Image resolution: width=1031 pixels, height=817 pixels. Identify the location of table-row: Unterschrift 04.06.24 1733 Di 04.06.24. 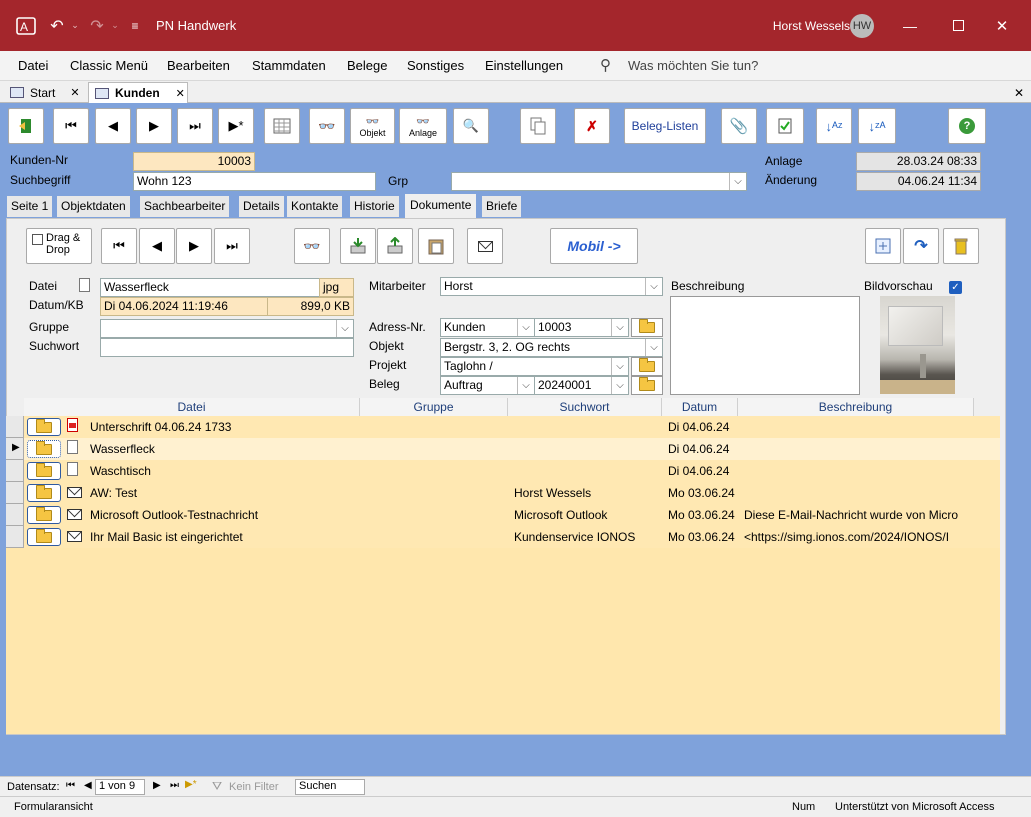
(503, 427).